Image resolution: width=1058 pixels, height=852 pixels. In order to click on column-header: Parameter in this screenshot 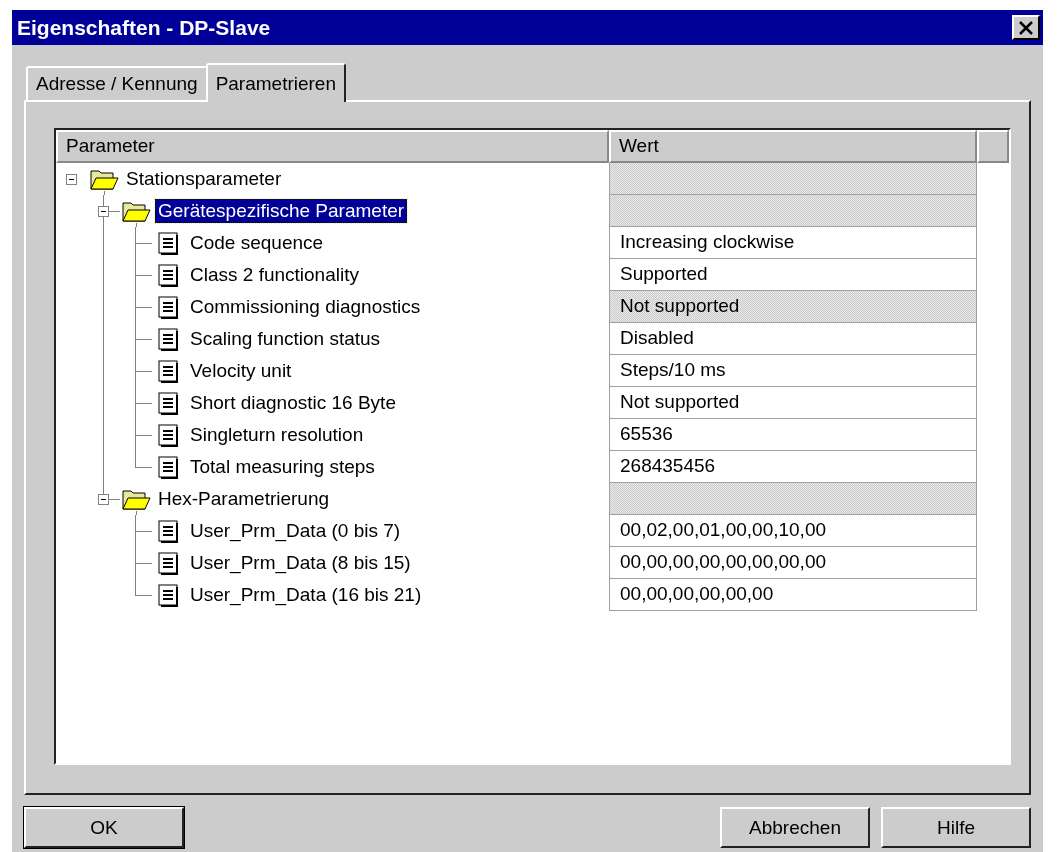, I will do `click(332, 146)`.